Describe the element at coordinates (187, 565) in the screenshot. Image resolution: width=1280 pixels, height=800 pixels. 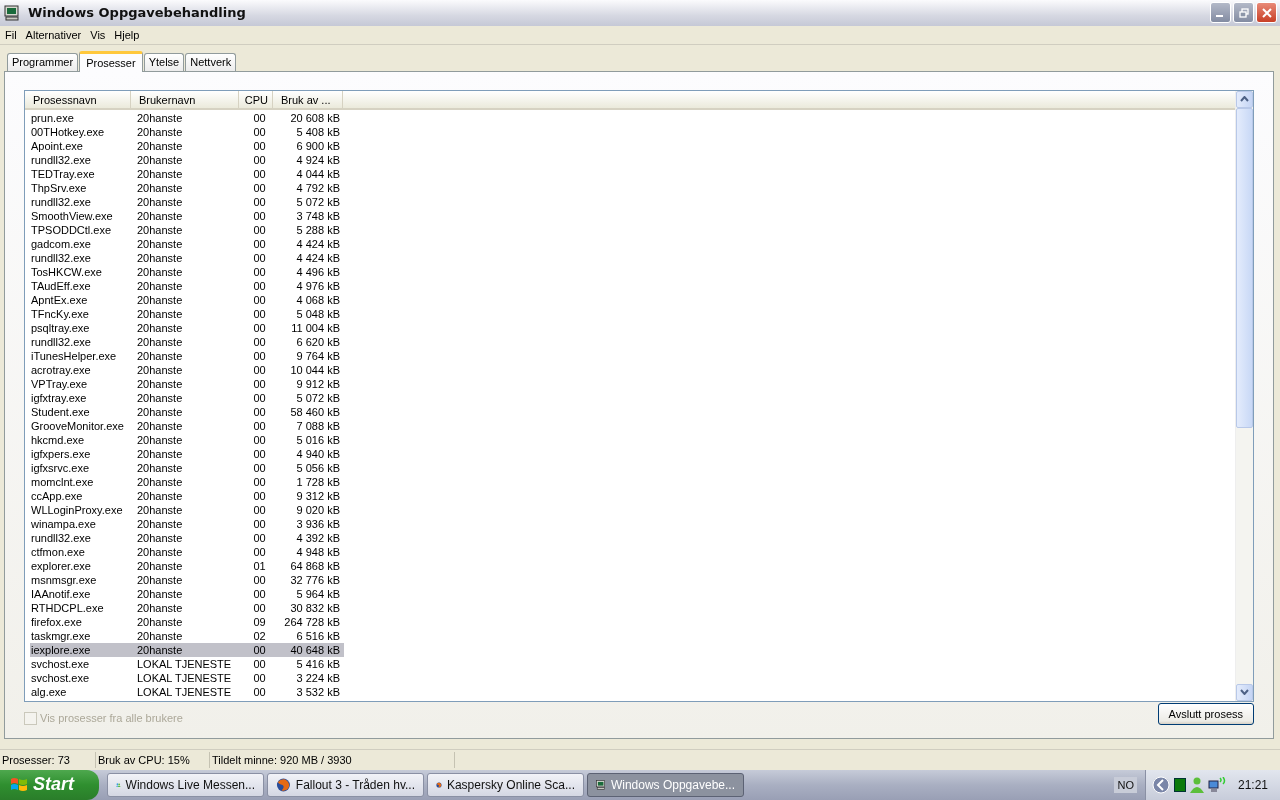
I see `table-row: explorer.exe 20hanste 01 64 868 kB` at that location.